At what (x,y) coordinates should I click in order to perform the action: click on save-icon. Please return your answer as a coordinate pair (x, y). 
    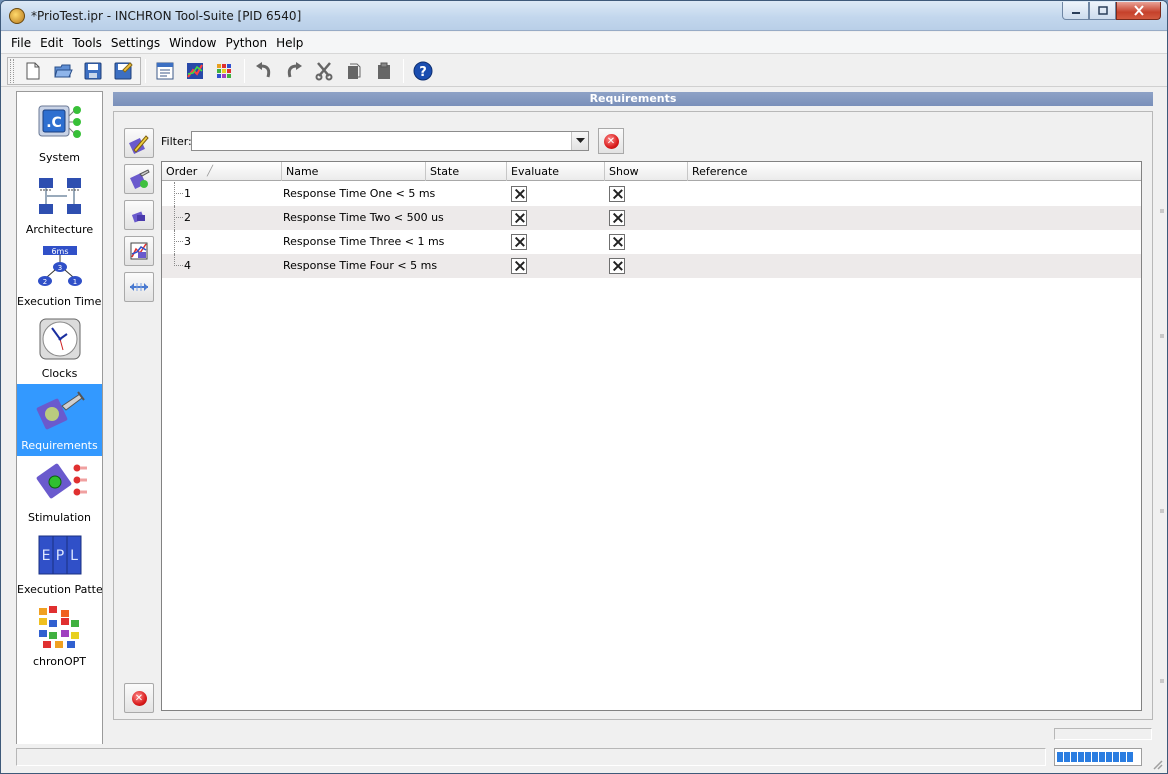
    Looking at the image, I should click on (93, 70).